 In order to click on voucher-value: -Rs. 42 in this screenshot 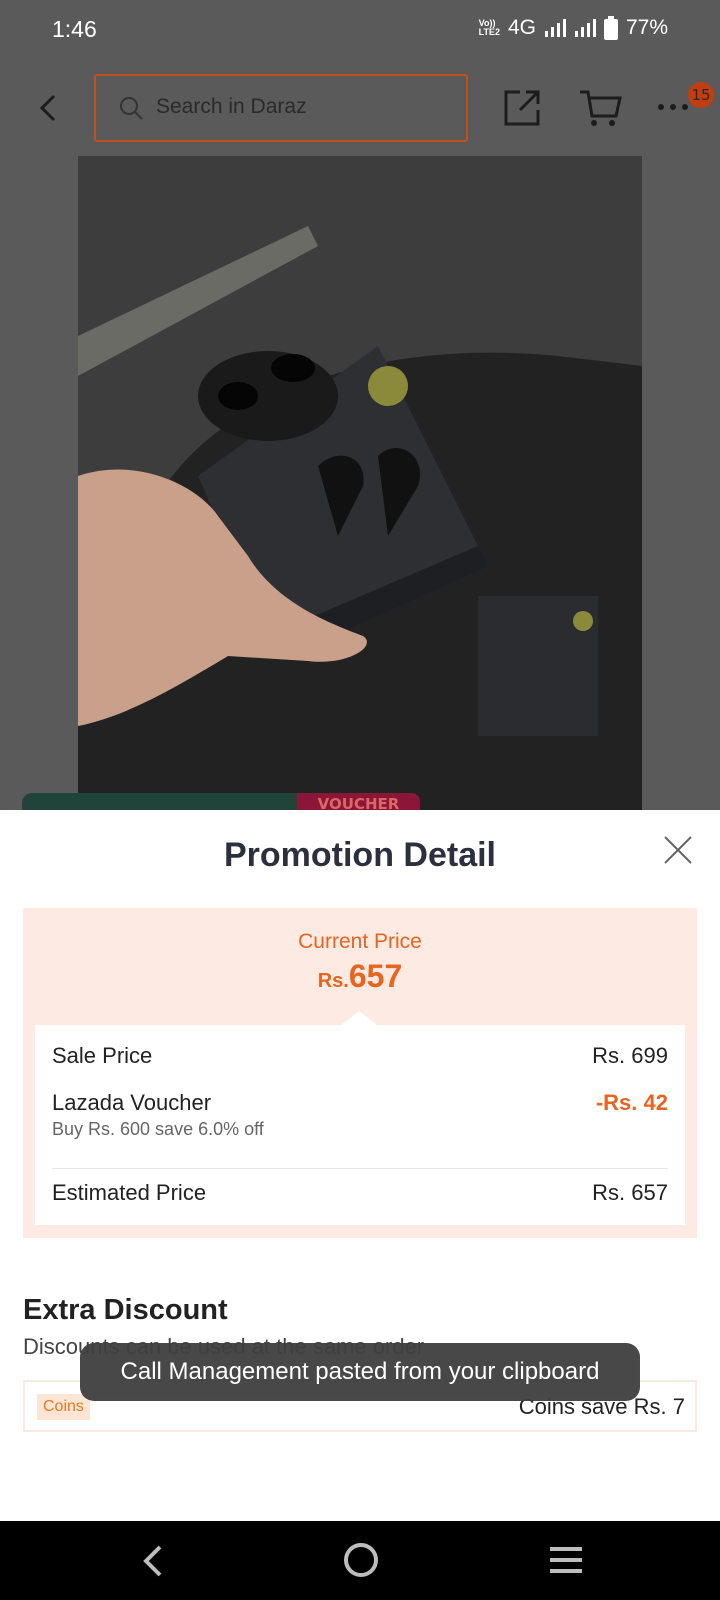, I will do `click(631, 1102)`.